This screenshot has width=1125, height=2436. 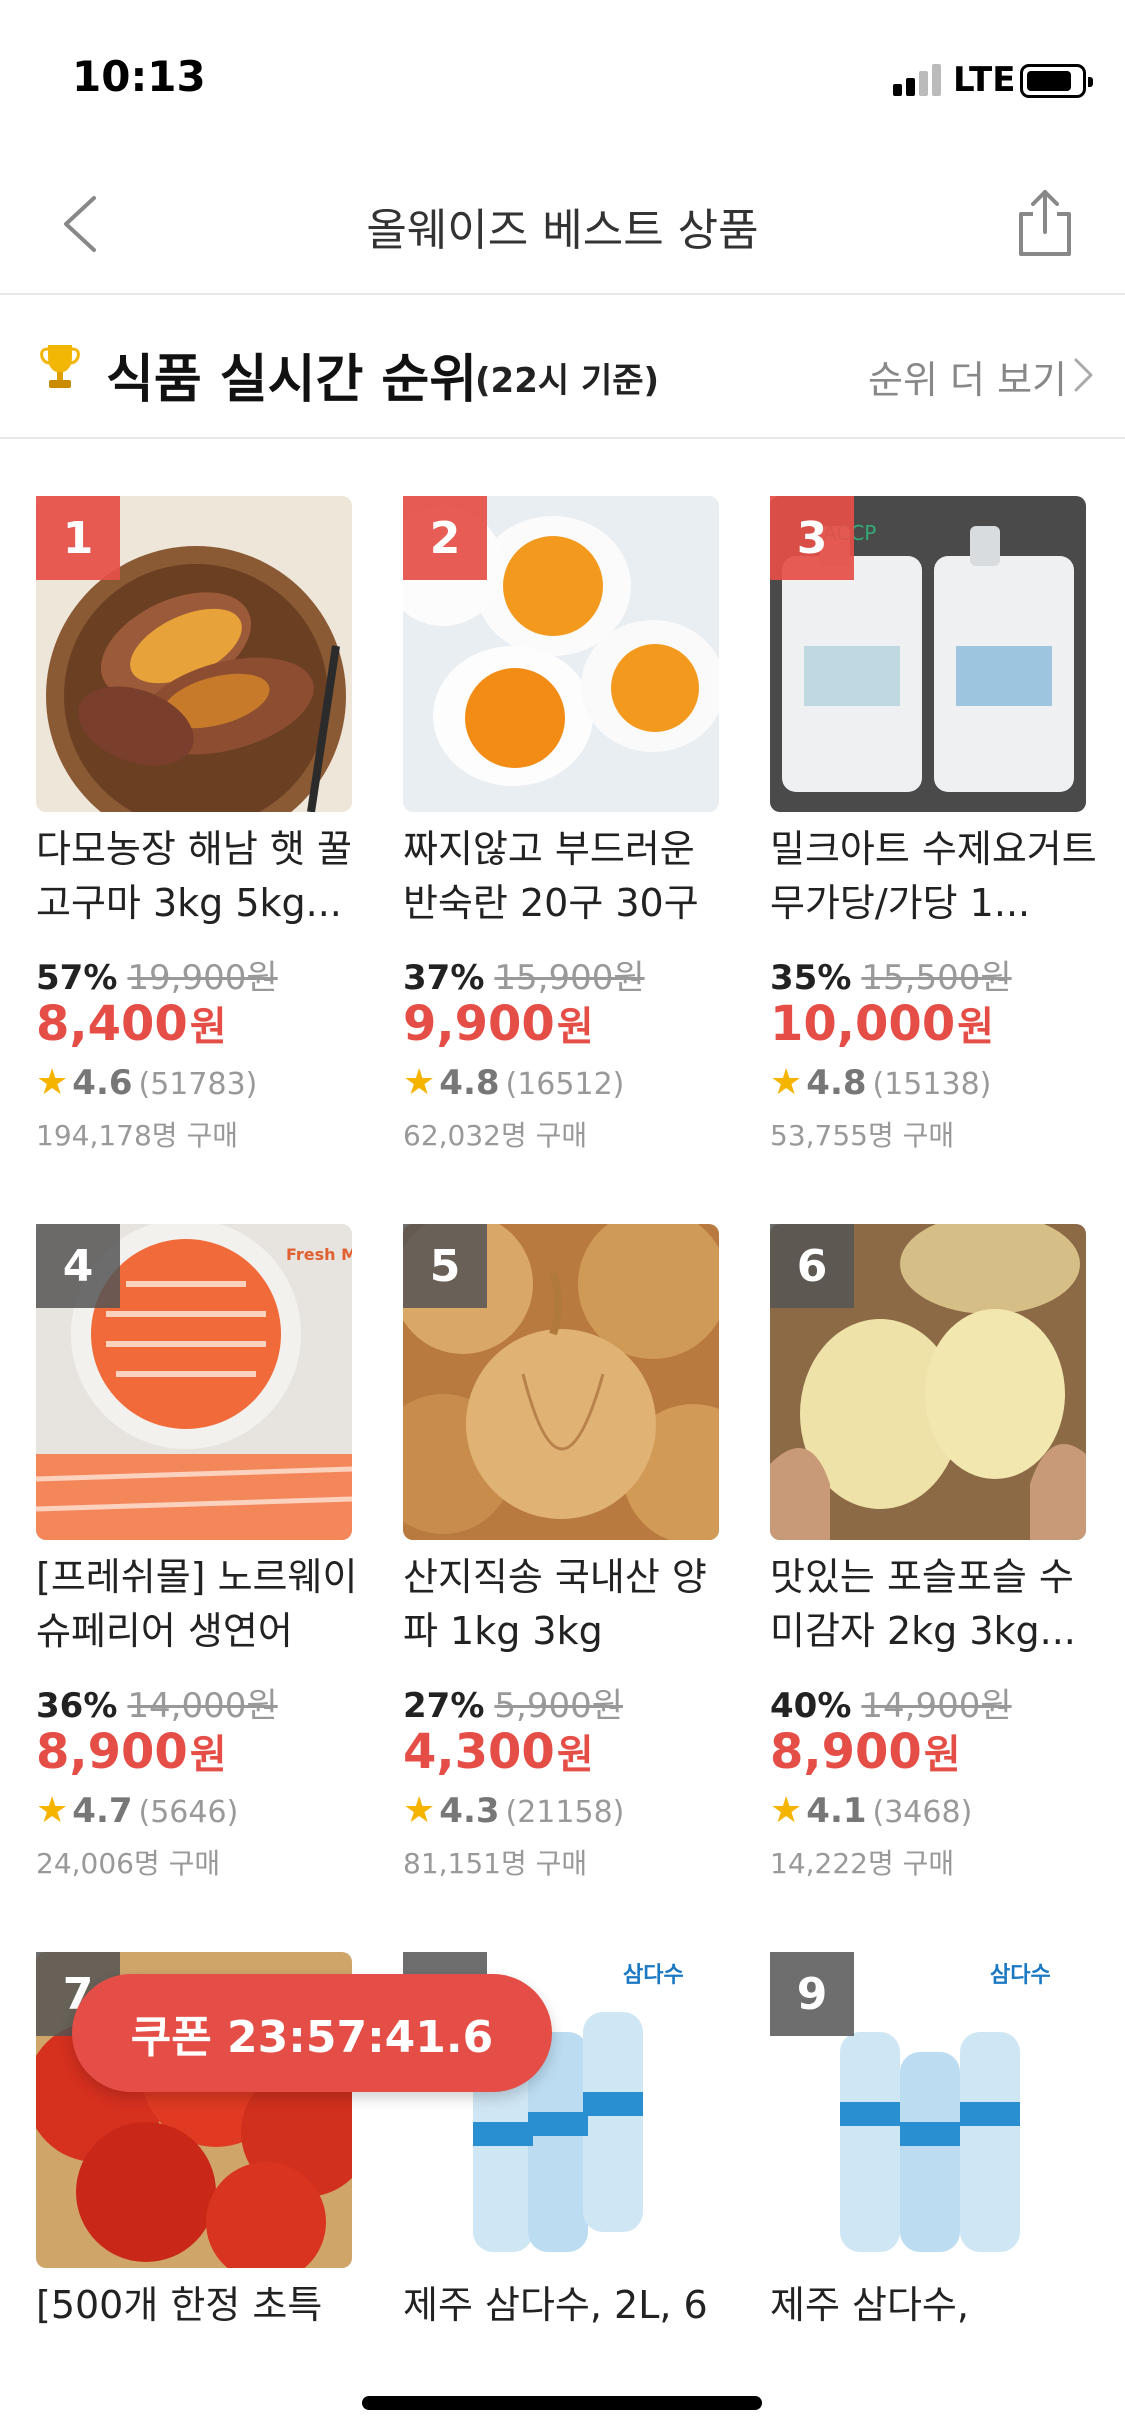 I want to click on status-bar: 10:13 LTE, so click(x=562, y=75).